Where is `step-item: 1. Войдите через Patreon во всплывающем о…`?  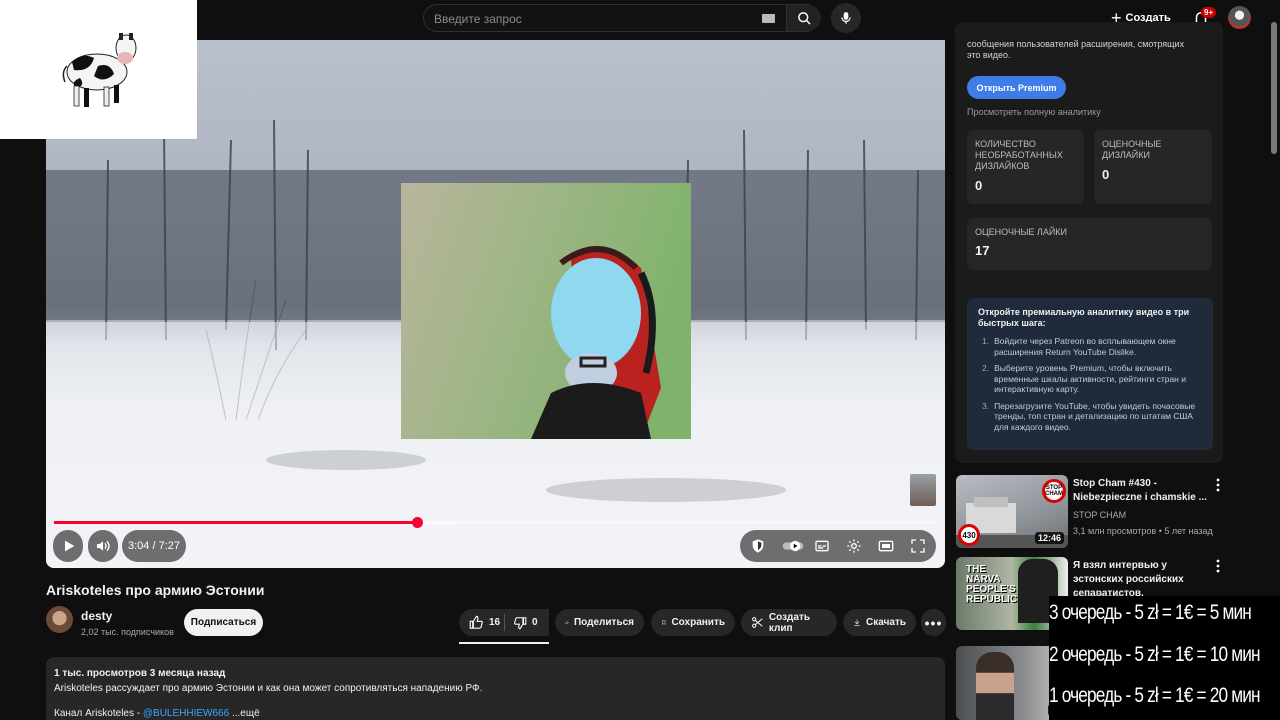 step-item: 1. Войдите через Patreon во всплывающем о… is located at coordinates (1092, 346).